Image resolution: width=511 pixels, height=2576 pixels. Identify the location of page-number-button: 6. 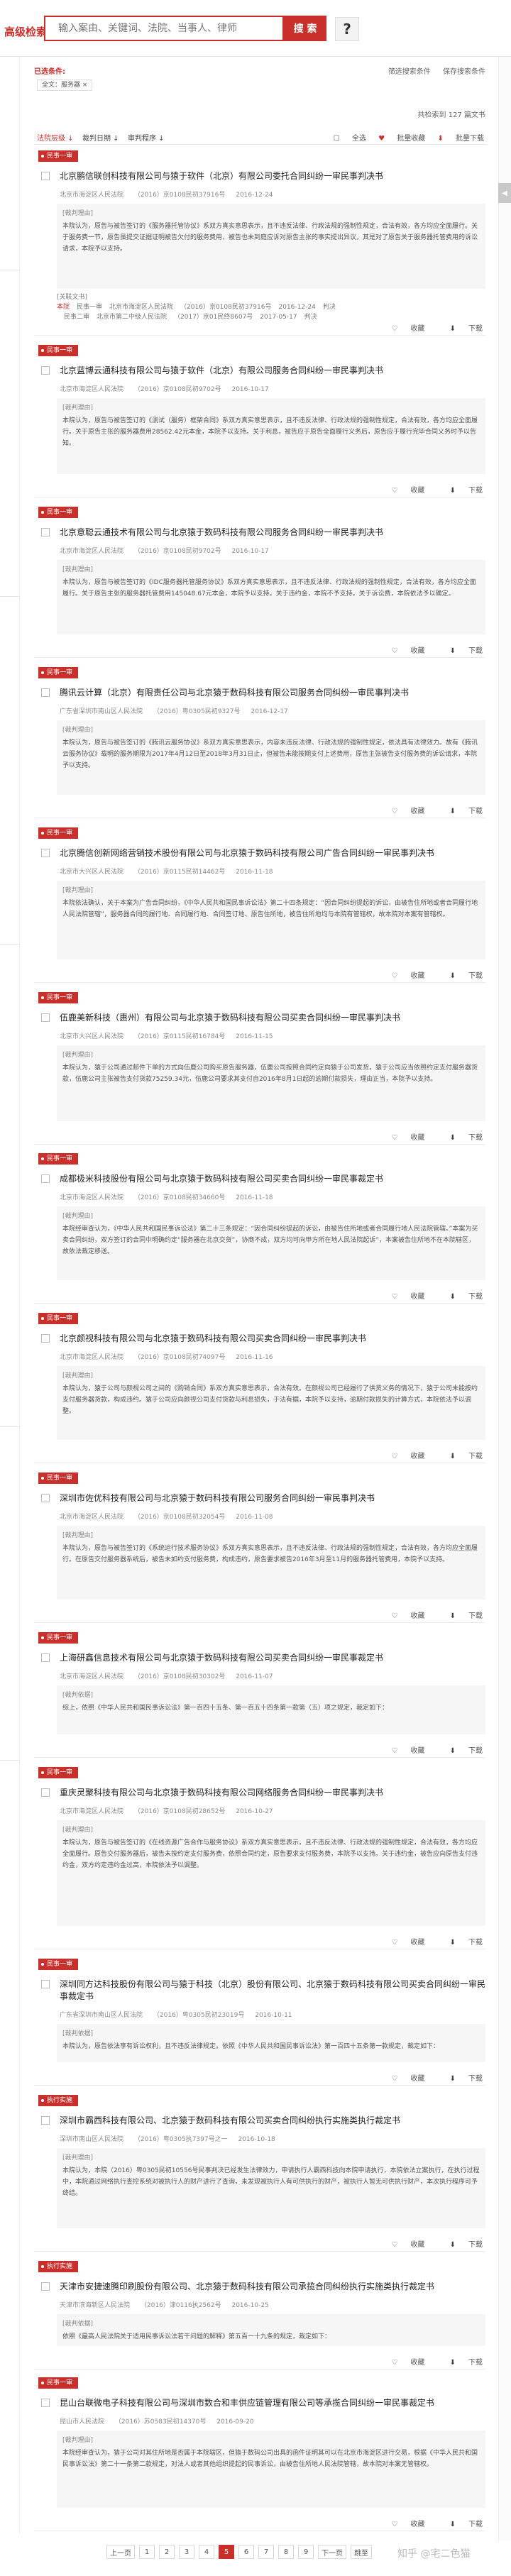
(246, 2552).